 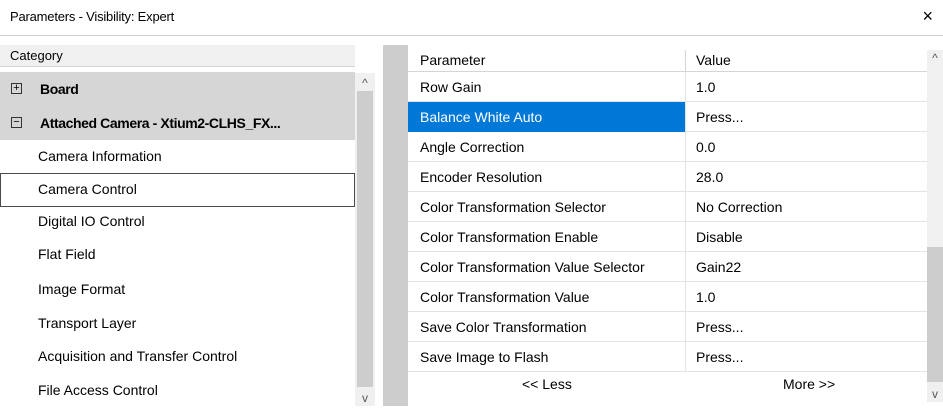 I want to click on tree-item-label: Camera Control, so click(x=87, y=189).